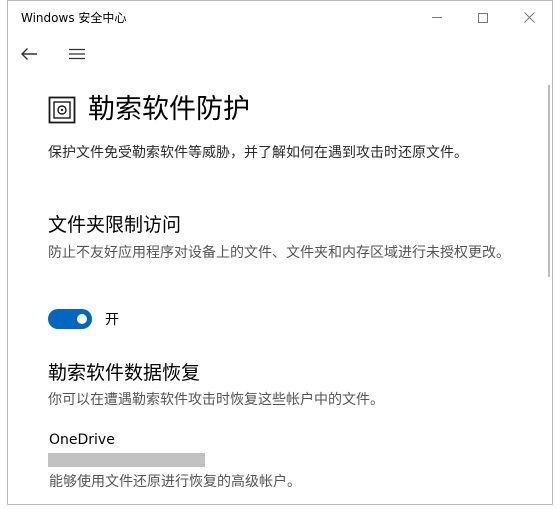 The image size is (560, 509). I want to click on back-arrow-icon, so click(29, 54).